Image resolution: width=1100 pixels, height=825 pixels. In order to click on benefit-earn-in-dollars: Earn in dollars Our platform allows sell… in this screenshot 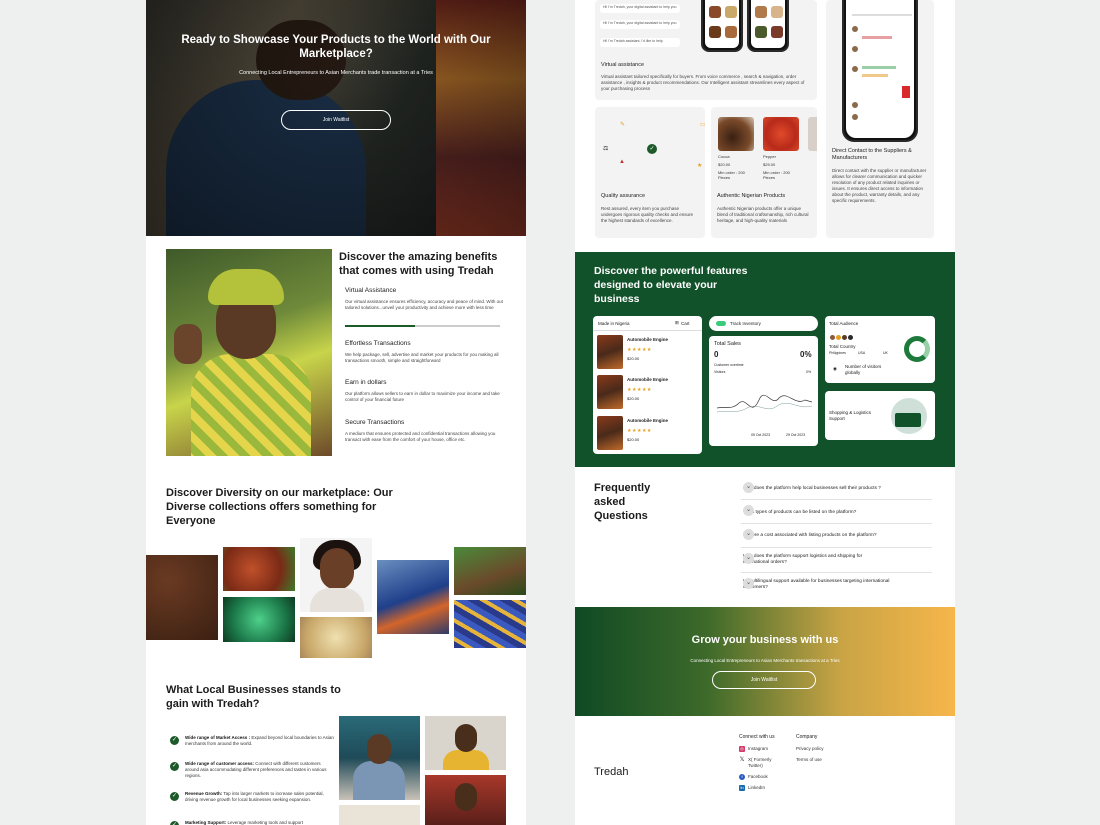, I will do `click(425, 391)`.